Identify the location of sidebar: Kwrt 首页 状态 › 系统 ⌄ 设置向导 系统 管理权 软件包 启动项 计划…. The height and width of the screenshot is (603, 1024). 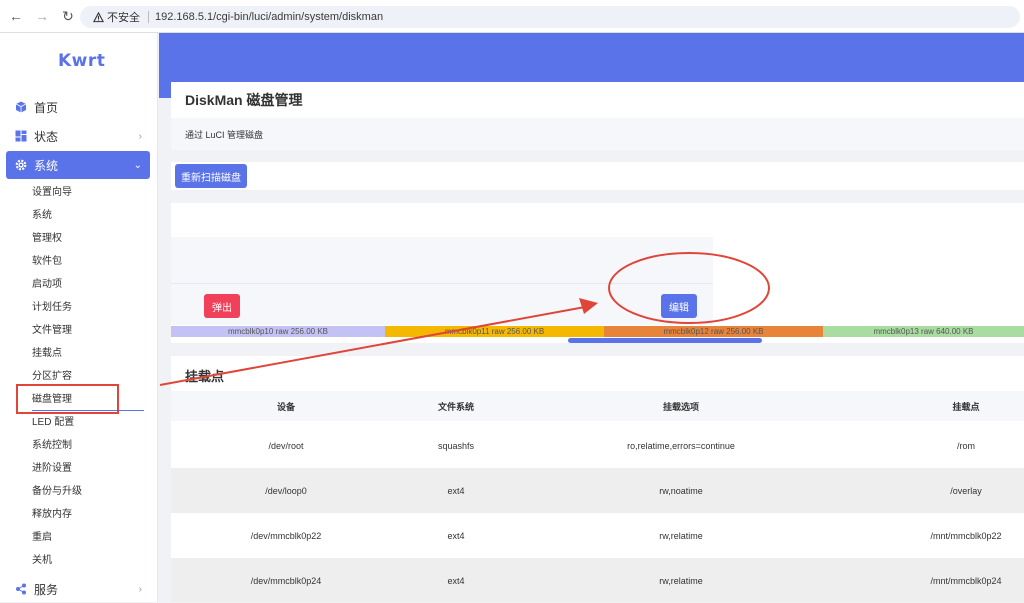
(79, 317).